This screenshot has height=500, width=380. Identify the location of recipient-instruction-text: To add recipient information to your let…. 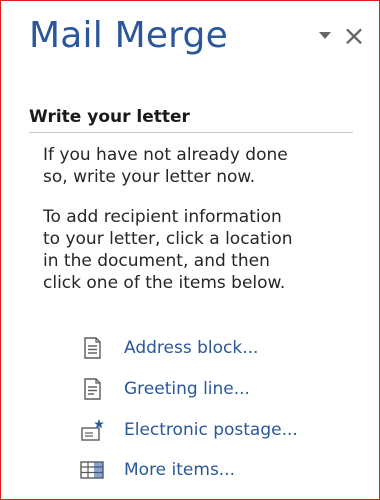
(168, 250).